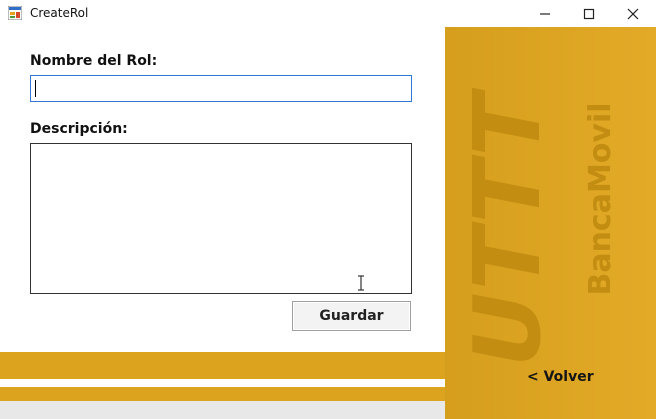  I want to click on maximize-button, so click(589, 13).